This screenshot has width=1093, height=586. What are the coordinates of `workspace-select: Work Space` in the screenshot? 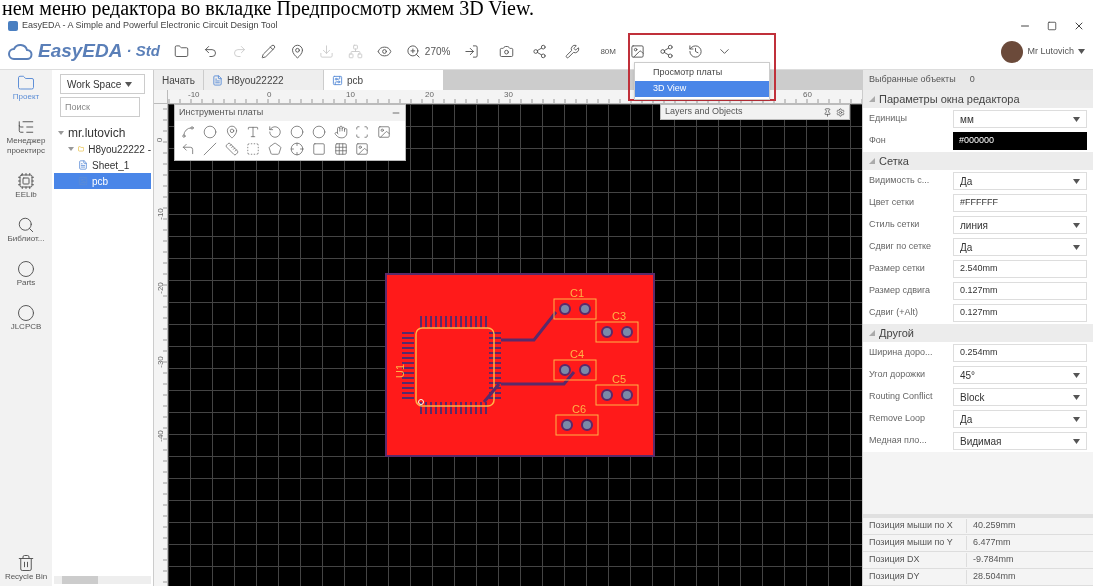 It's located at (102, 84).